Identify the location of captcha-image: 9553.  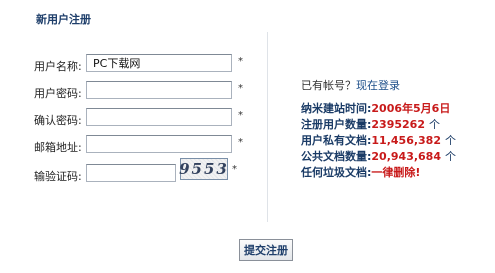
(203, 169).